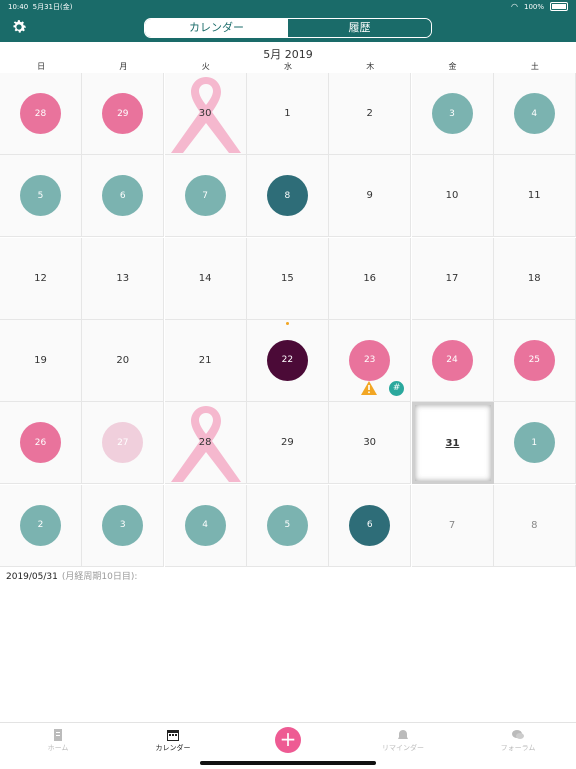  Describe the element at coordinates (359, 28) in the screenshot. I see `tab-history: 履歴` at that location.